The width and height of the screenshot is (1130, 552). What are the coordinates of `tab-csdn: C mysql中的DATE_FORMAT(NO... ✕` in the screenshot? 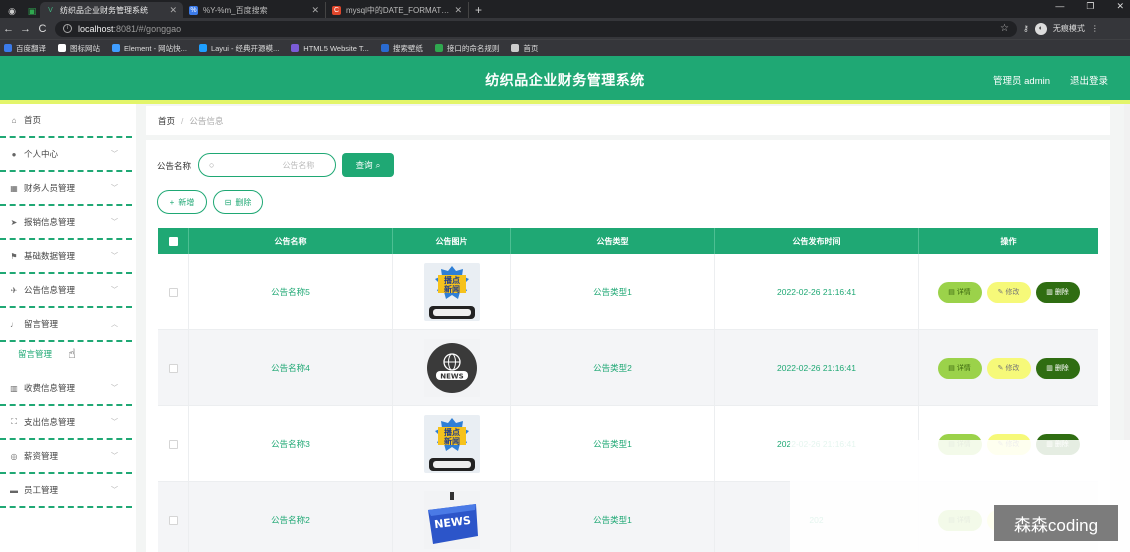 It's located at (397, 10).